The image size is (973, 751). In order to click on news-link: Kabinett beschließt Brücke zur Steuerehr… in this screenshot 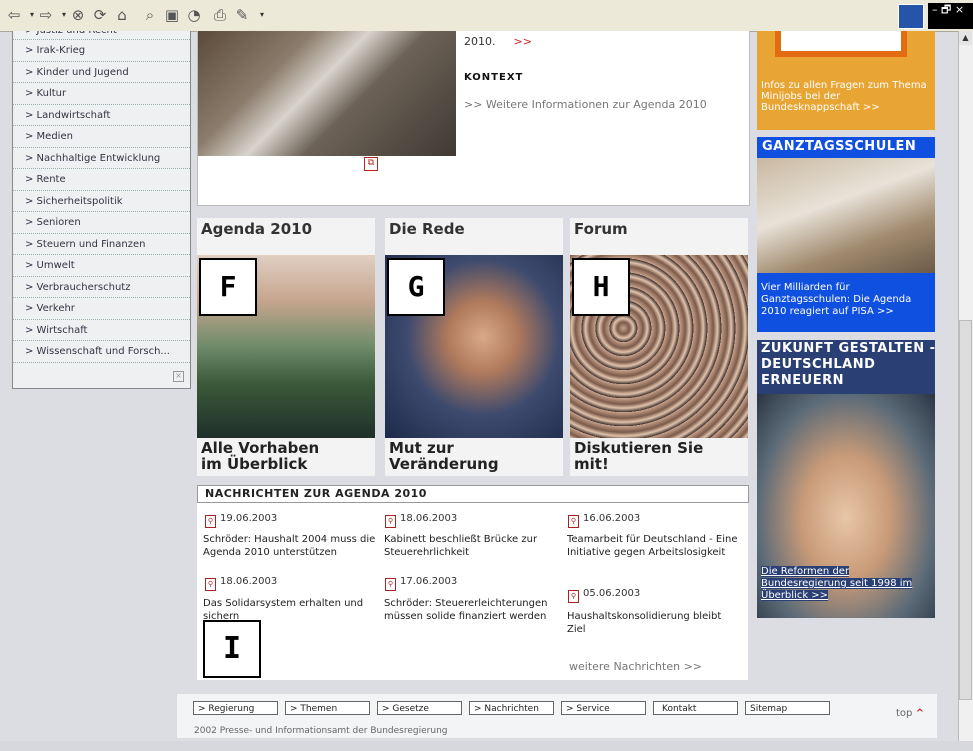, I will do `click(471, 546)`.